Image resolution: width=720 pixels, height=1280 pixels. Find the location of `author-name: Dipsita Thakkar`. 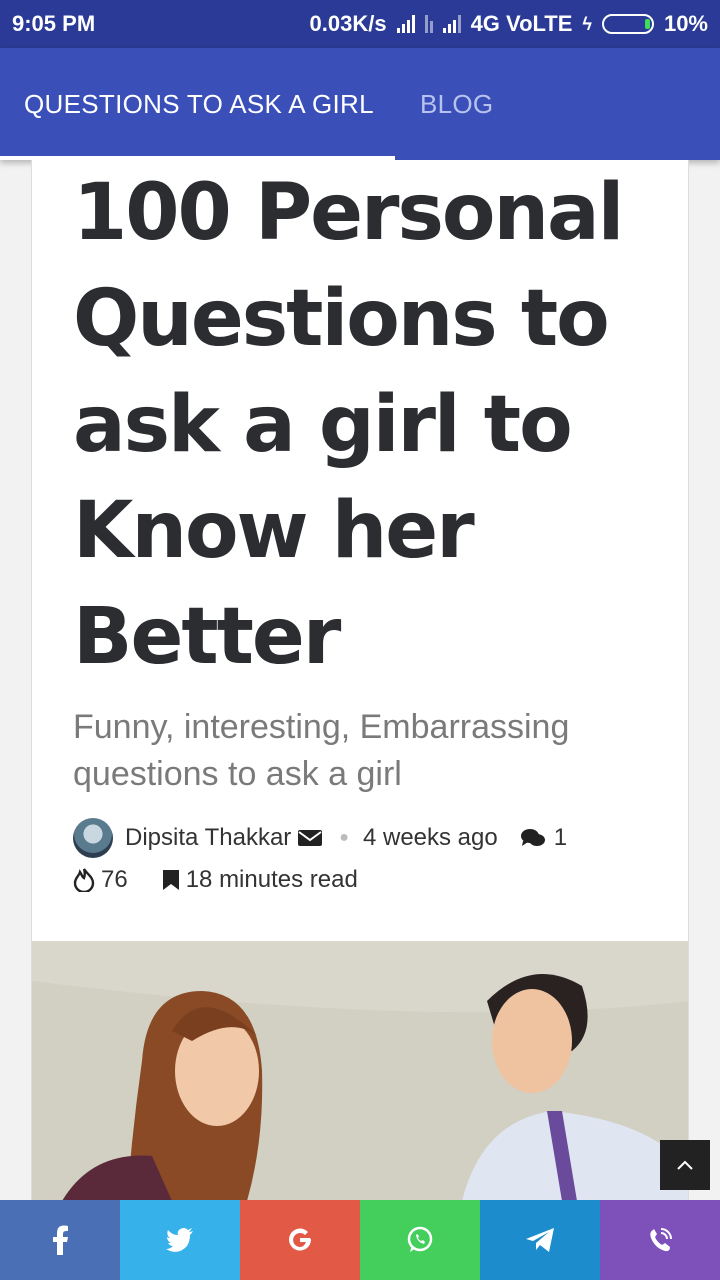

author-name: Dipsita Thakkar is located at coordinates (208, 838).